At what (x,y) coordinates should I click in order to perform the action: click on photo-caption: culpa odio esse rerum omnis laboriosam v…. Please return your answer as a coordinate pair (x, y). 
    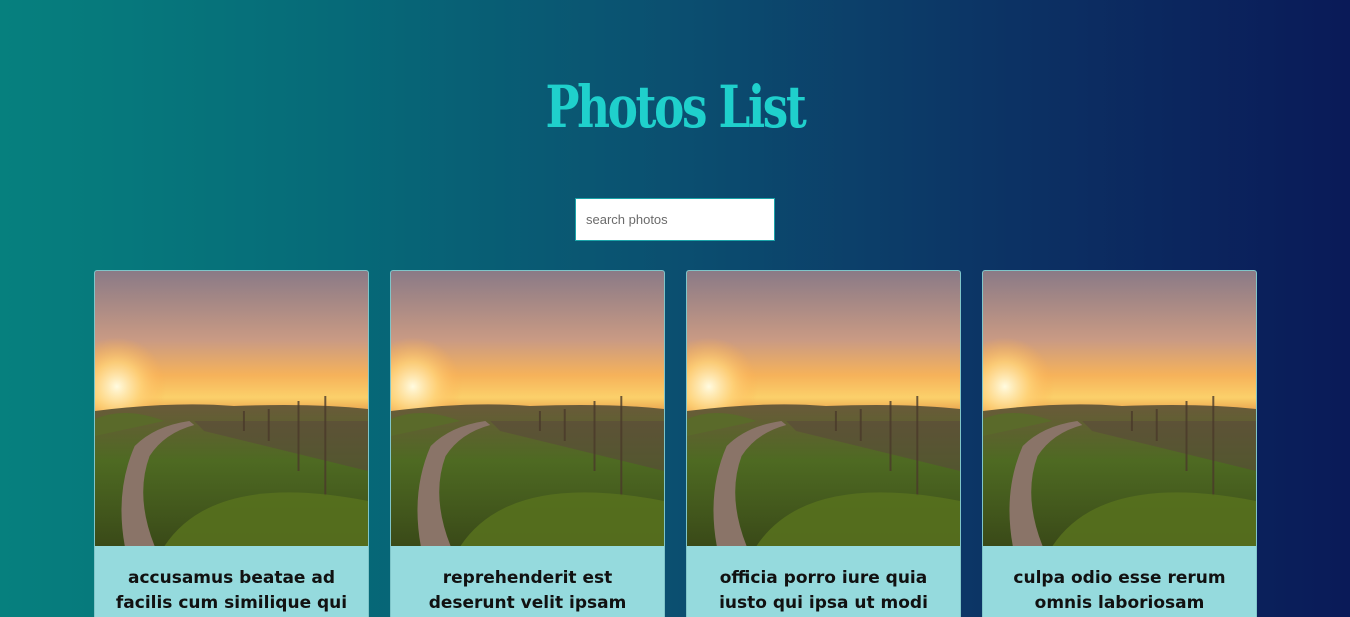
    Looking at the image, I should click on (1119, 590).